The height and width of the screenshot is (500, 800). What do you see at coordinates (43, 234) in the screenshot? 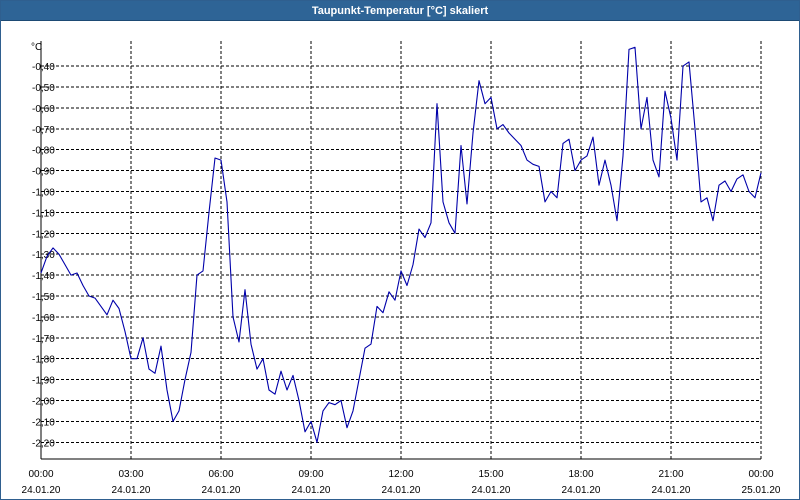
I see `y-tick-label: -1,20` at bounding box center [43, 234].